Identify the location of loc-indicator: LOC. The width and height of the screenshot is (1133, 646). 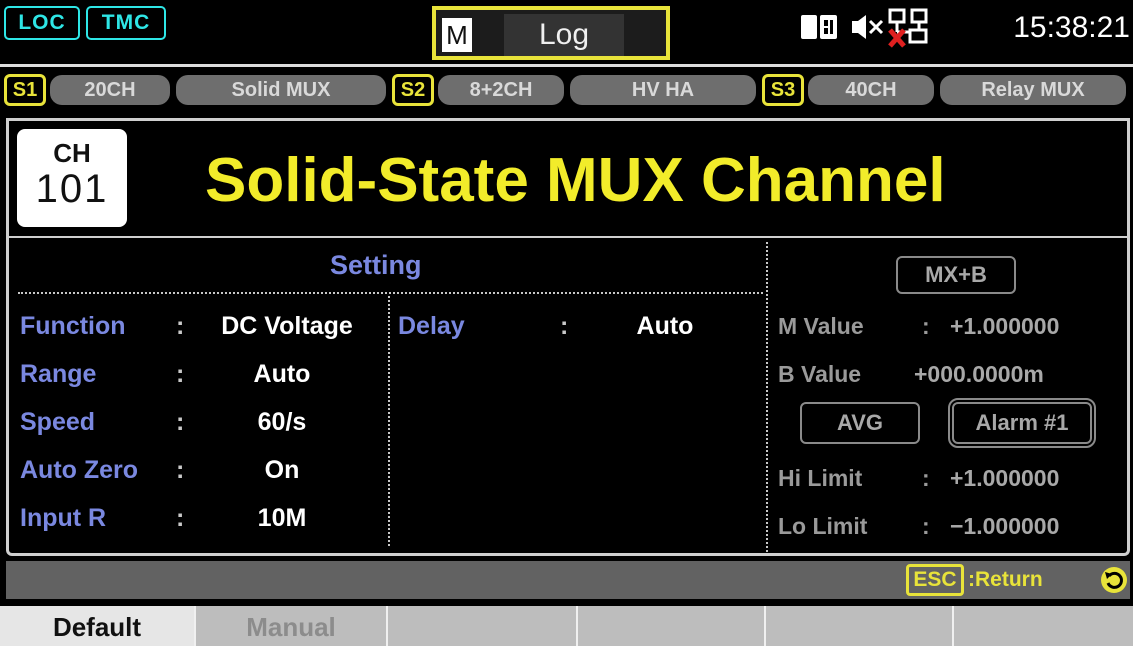
(42, 23).